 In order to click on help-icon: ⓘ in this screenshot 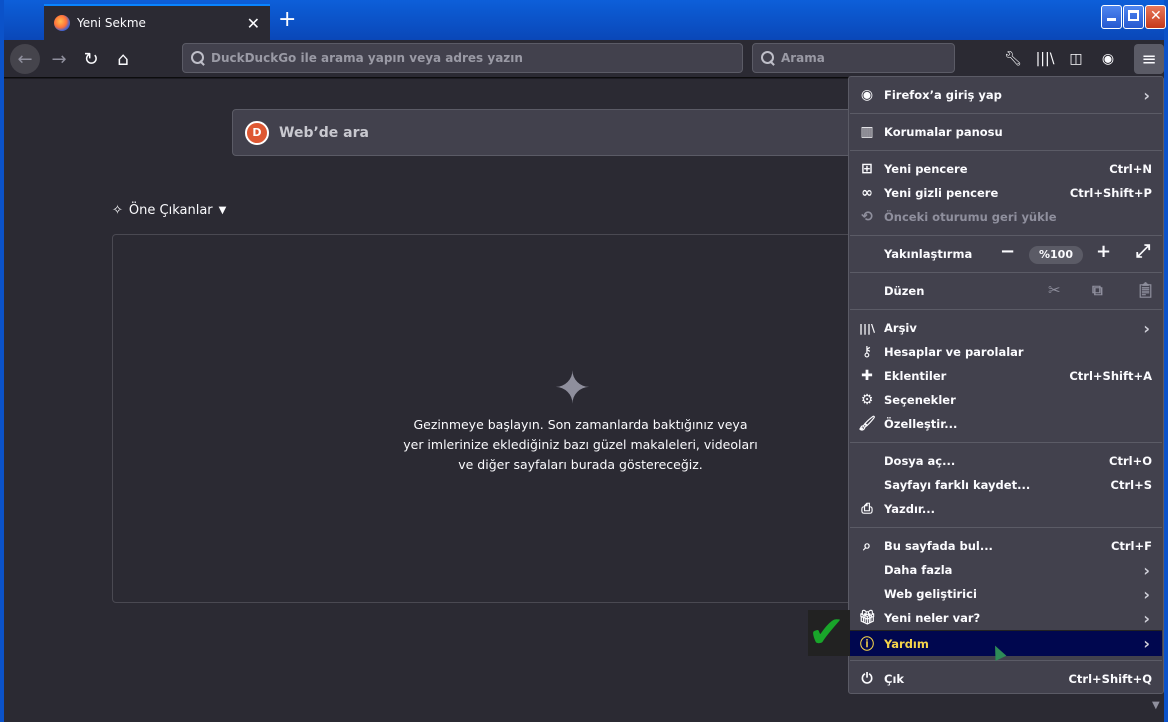, I will do `click(867, 644)`.